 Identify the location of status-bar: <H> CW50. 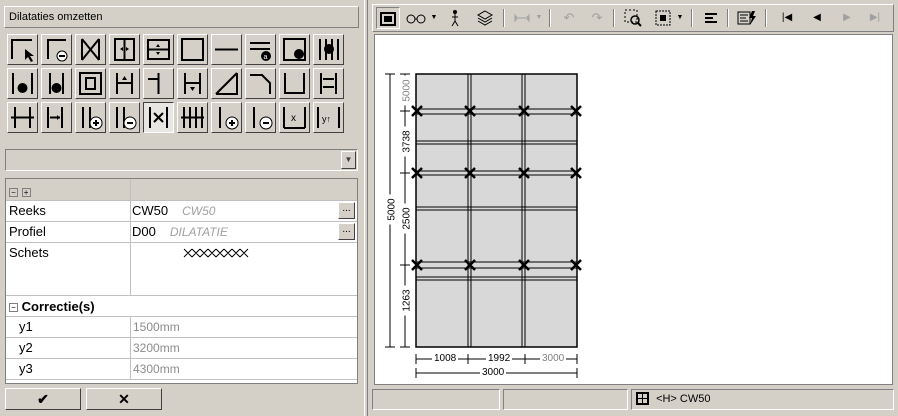
(633, 399).